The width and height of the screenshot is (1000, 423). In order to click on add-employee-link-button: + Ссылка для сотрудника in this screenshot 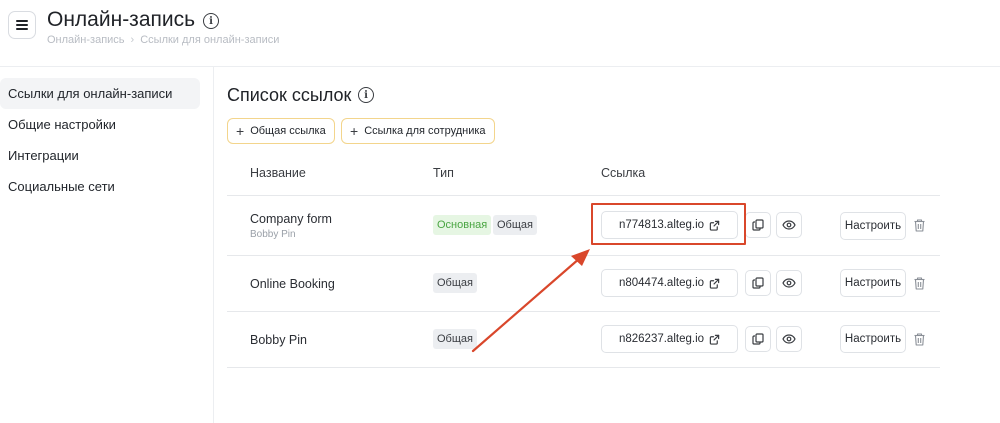, I will do `click(418, 131)`.